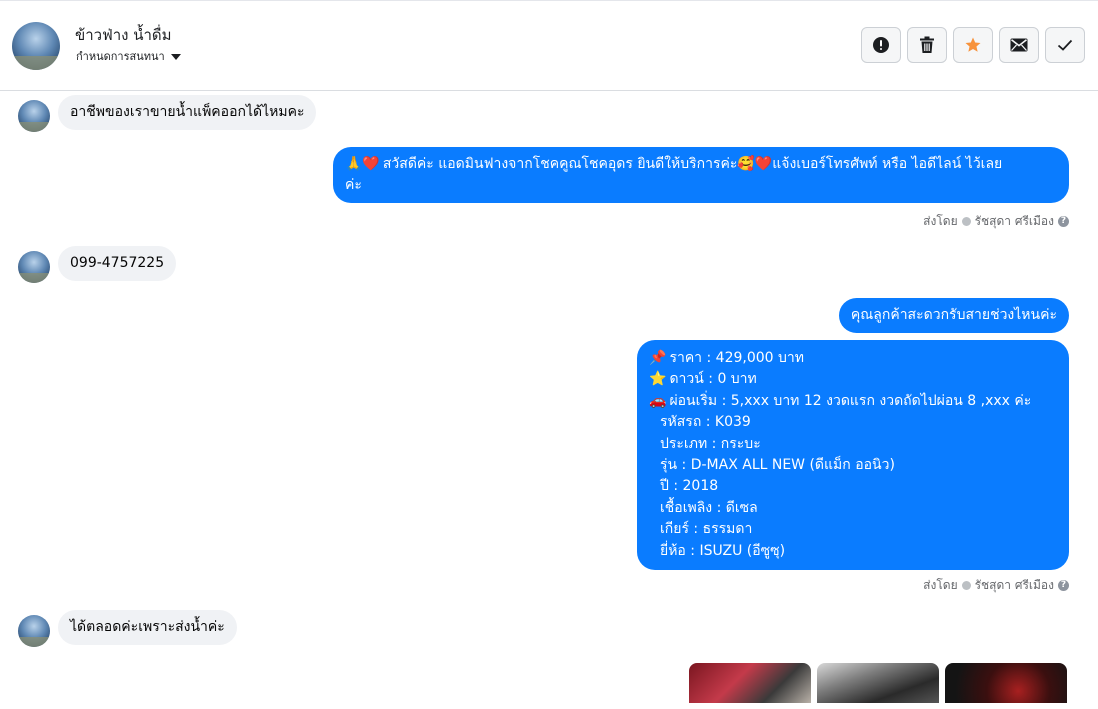 Image resolution: width=1098 pixels, height=709 pixels. Describe the element at coordinates (736, 358) in the screenshot. I see `car-price: ราคา : 429,000 บาท` at that location.